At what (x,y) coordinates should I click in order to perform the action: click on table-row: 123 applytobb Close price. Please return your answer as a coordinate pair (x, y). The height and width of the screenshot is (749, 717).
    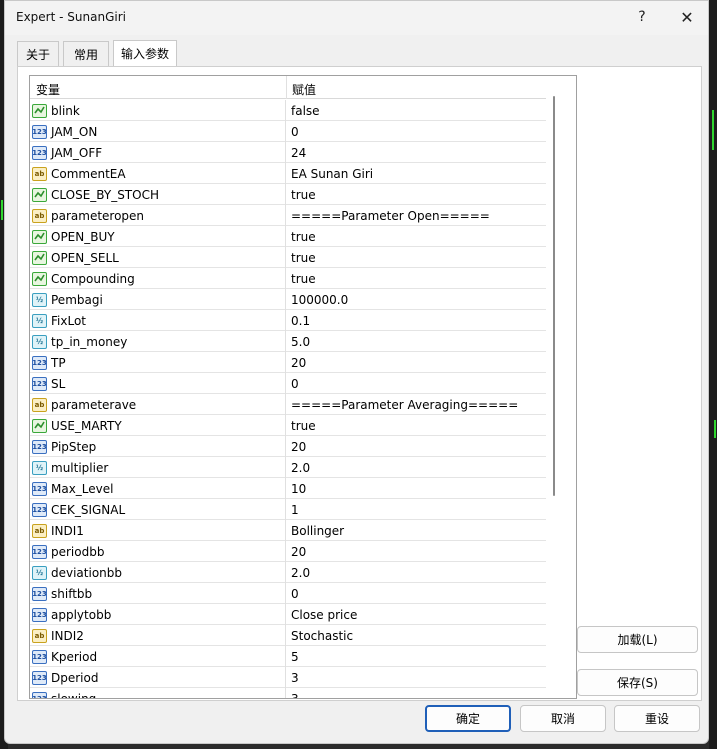
    Looking at the image, I should click on (288, 614).